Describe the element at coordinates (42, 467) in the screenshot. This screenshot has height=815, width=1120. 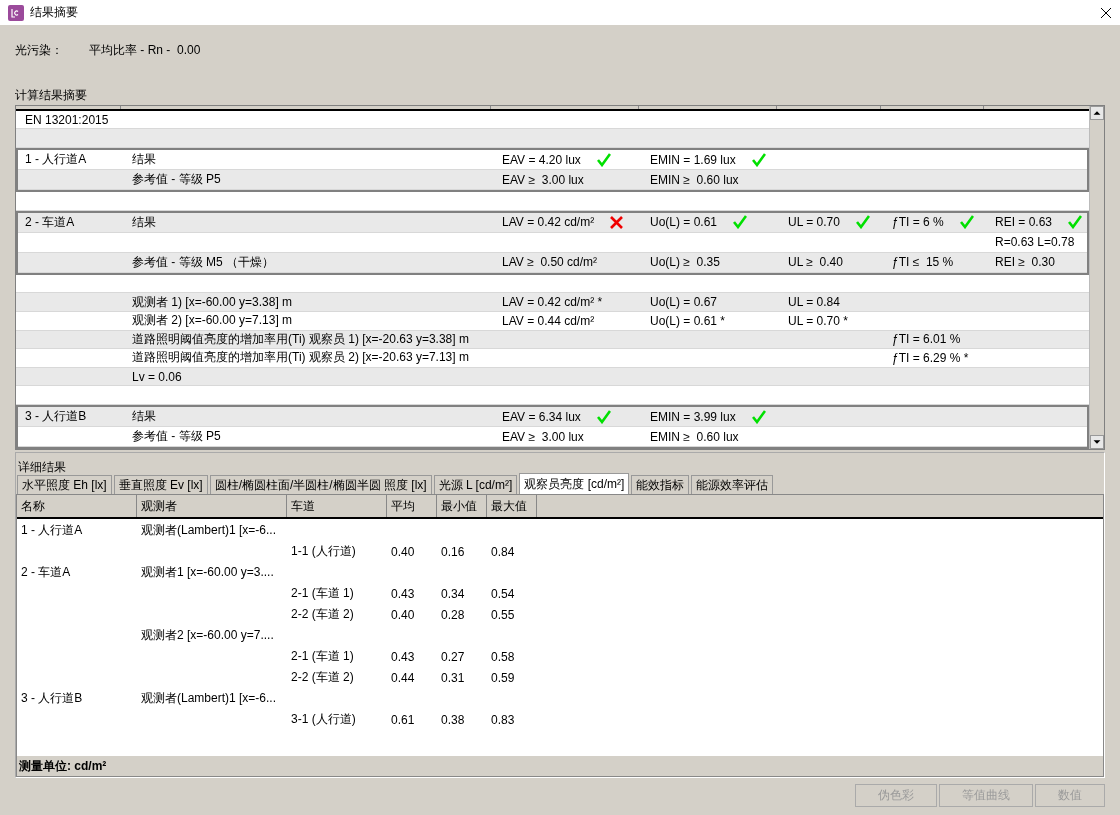
I see `section-title: 详细结果` at that location.